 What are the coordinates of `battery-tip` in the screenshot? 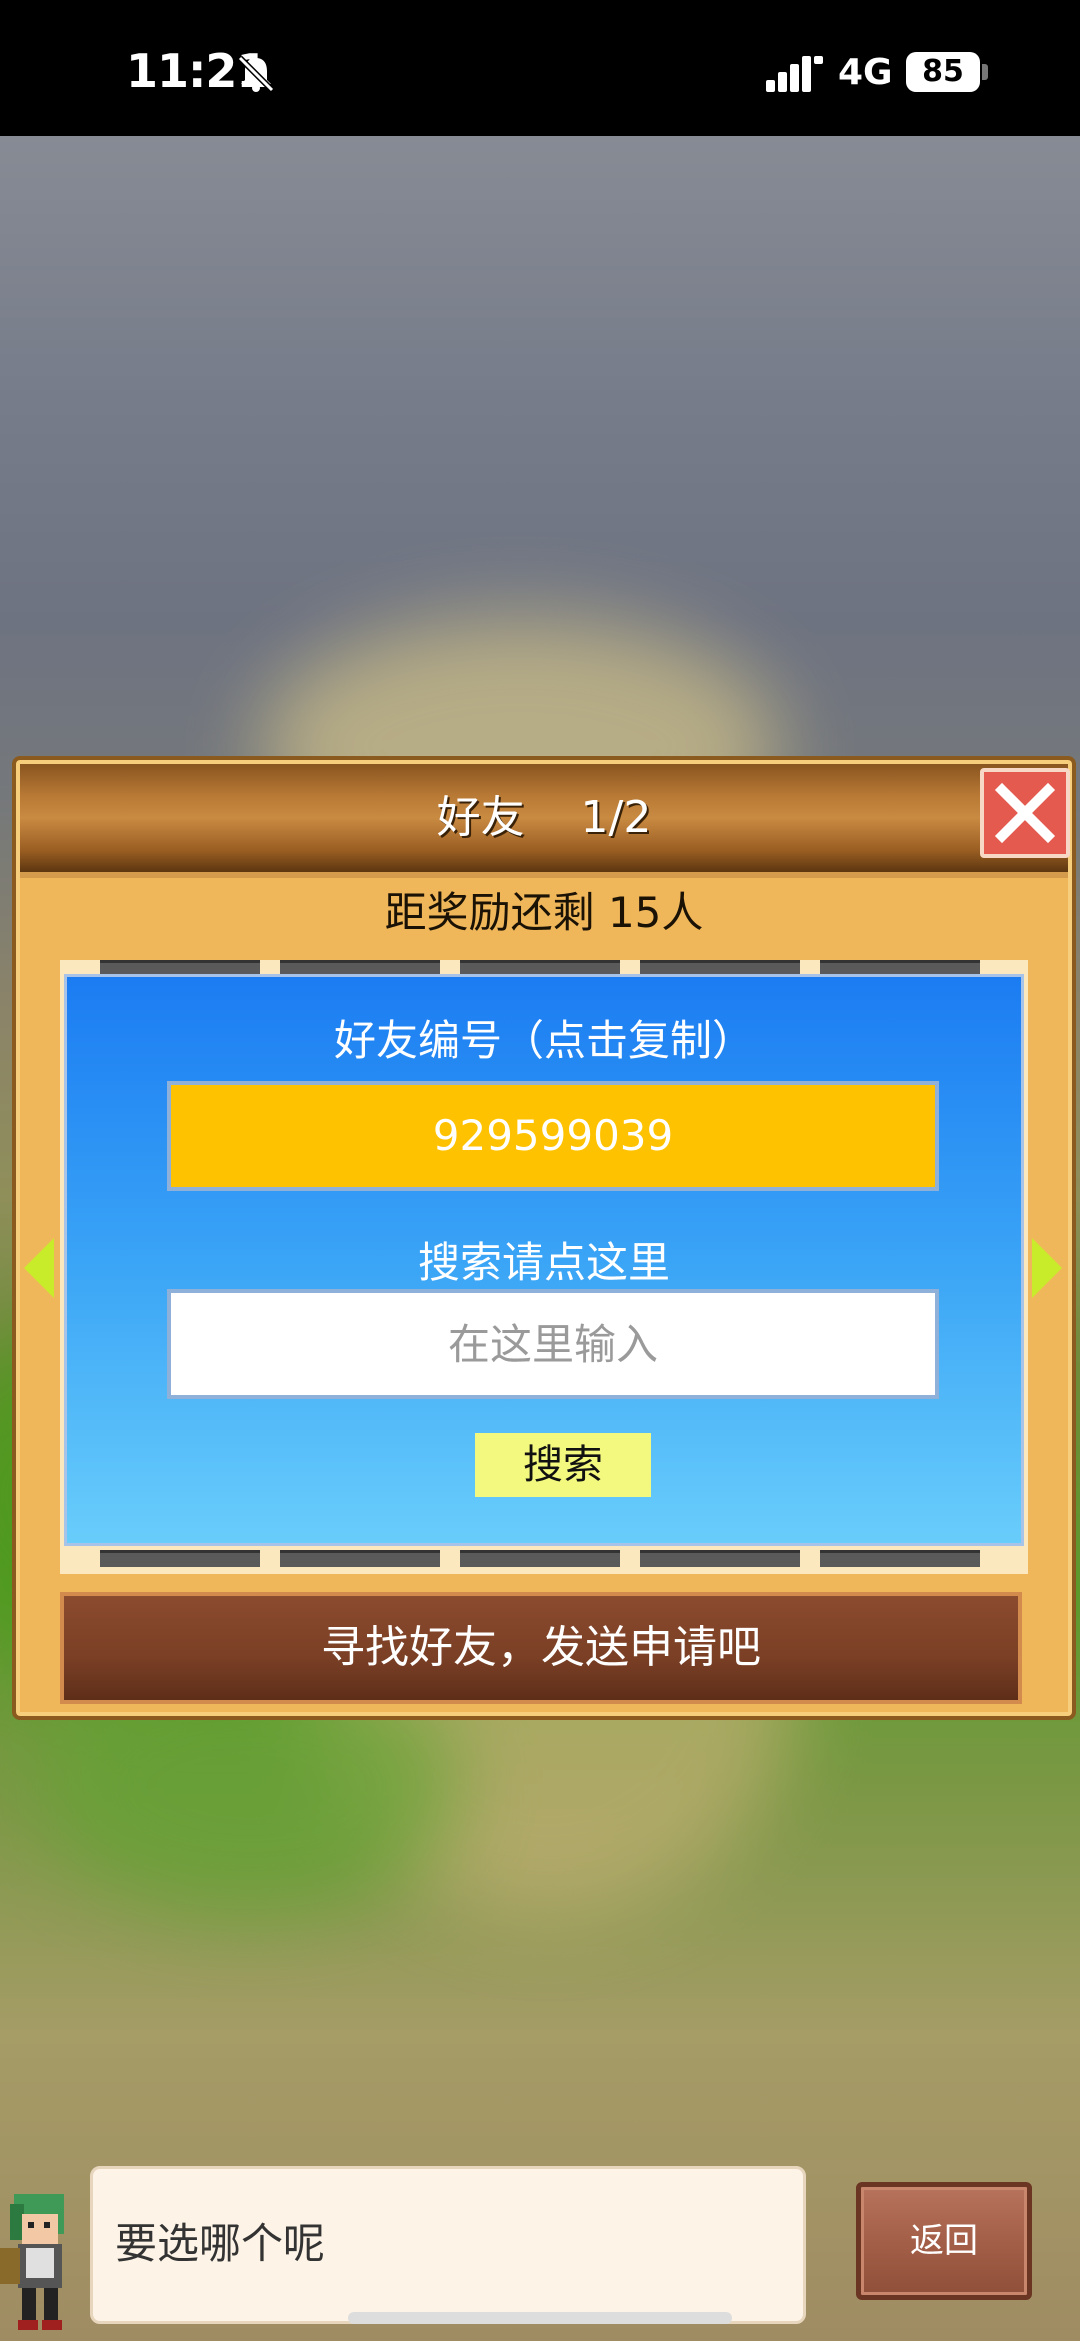 It's located at (985, 72).